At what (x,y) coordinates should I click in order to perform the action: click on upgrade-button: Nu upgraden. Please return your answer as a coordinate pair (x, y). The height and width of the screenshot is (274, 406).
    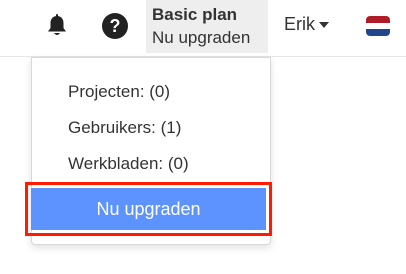
    Looking at the image, I should click on (148, 209).